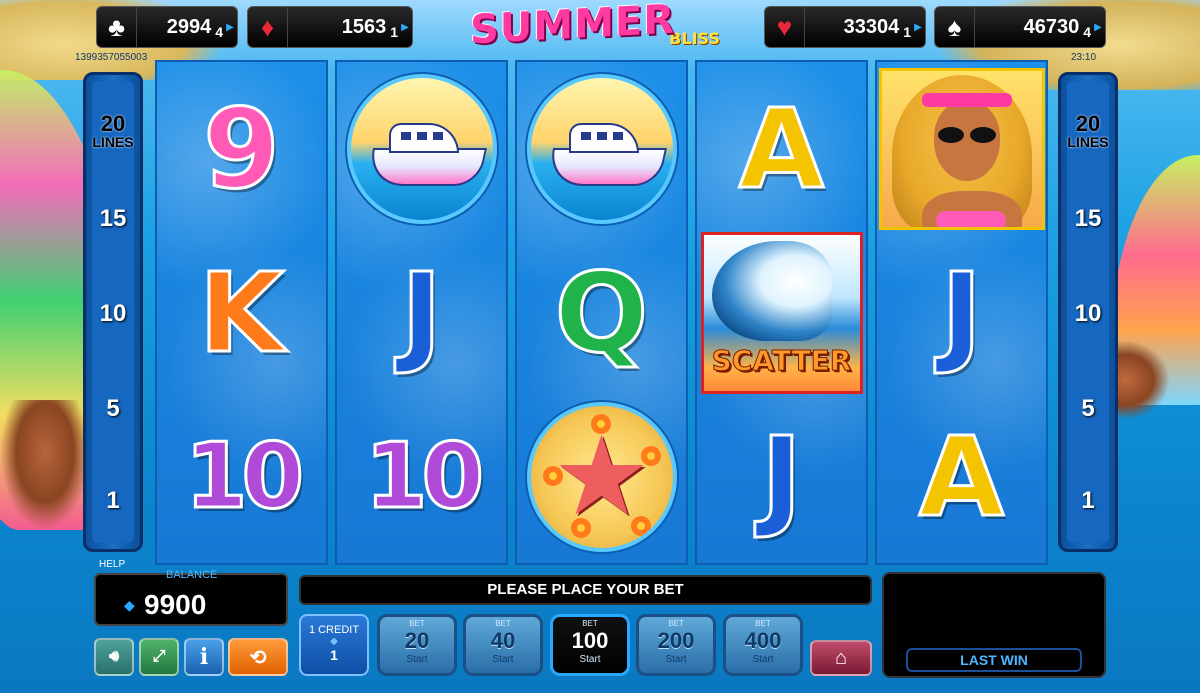 The width and height of the screenshot is (1200, 693). I want to click on sound-button: 🔊︎, so click(114, 657).